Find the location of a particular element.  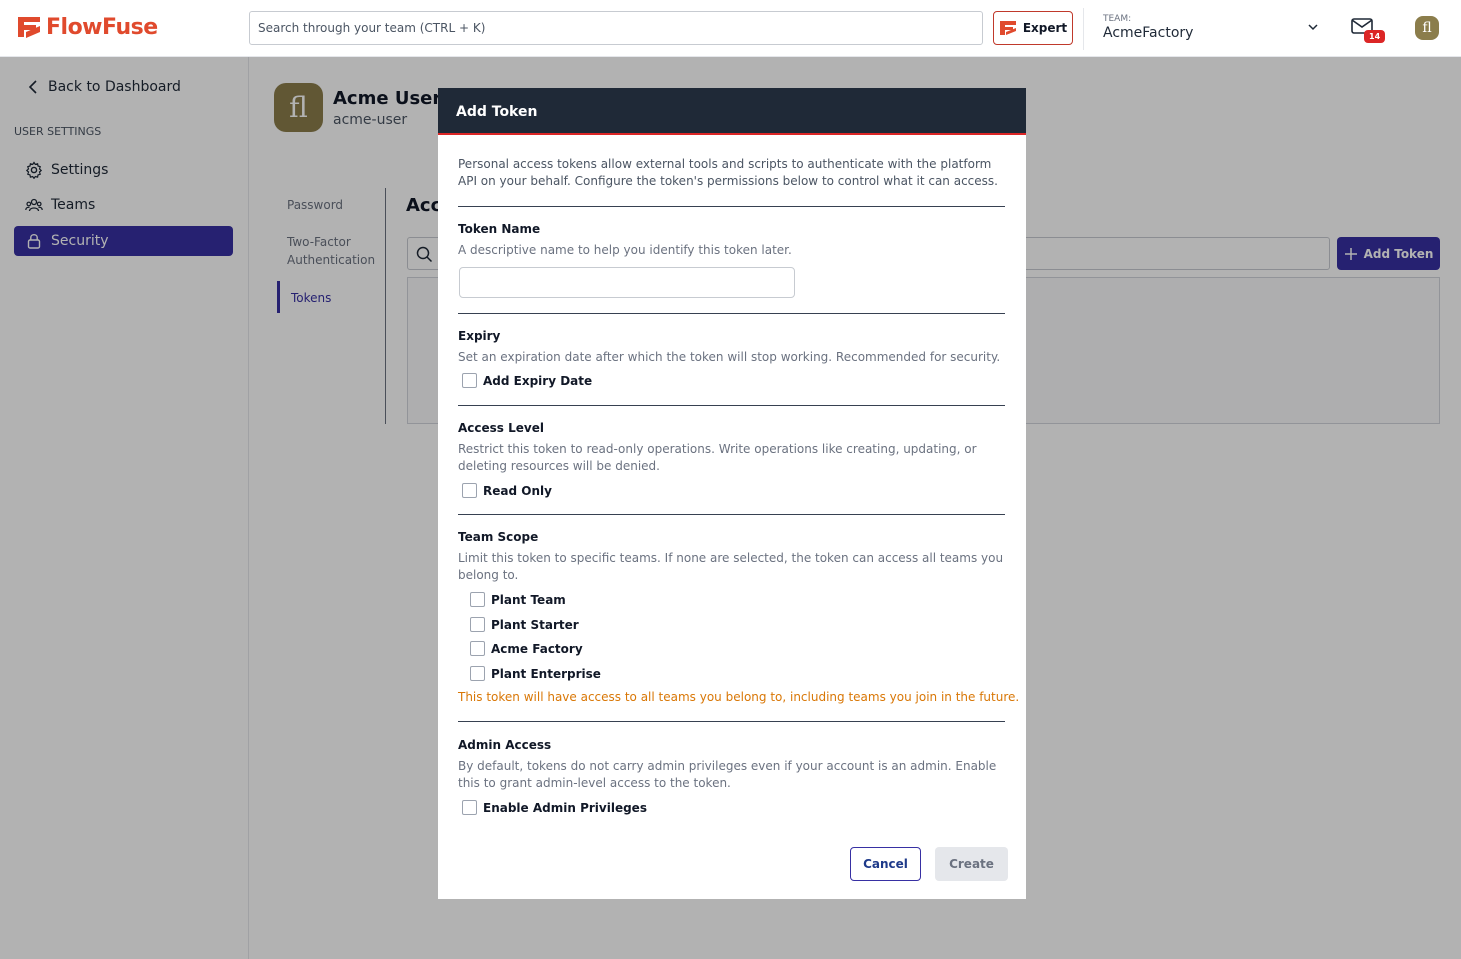

team-checkbox-acme-factory: Acme Factory is located at coordinates (526, 648).